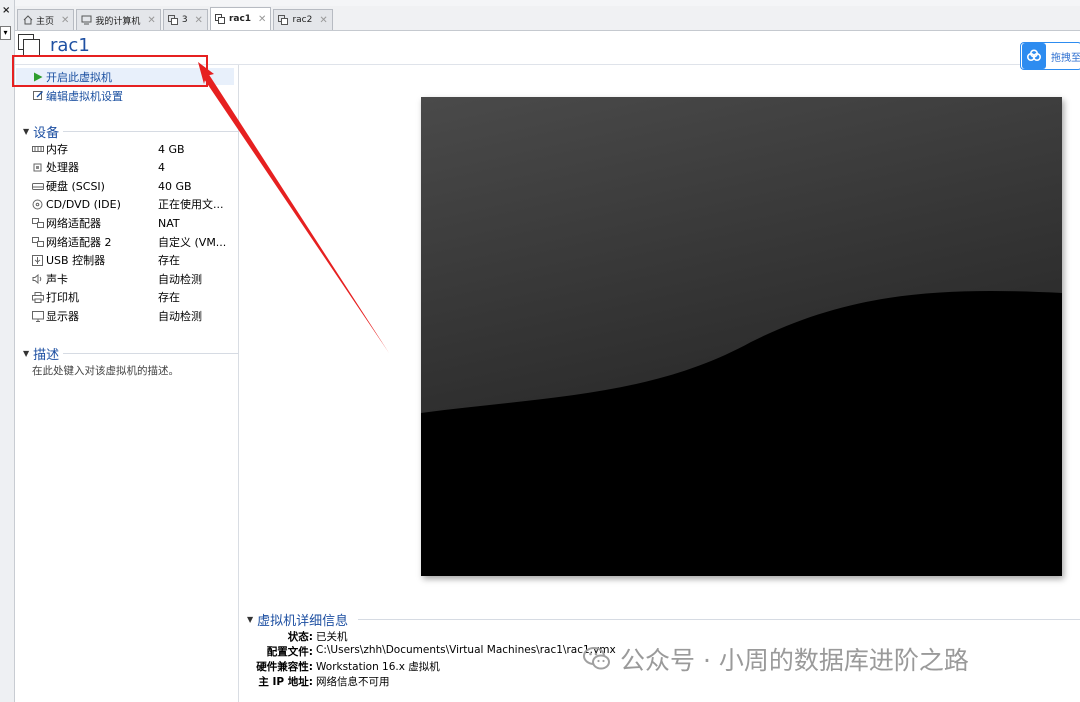 This screenshot has height=702, width=1080. Describe the element at coordinates (62, 167) in the screenshot. I see `device-name: 处理器` at that location.